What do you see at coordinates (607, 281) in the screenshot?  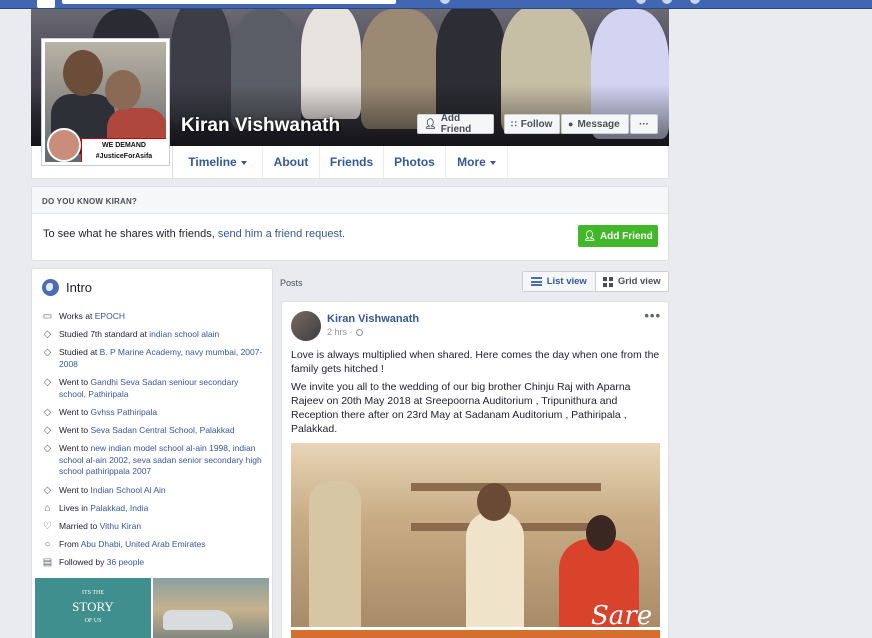 I see `grid-icon` at bounding box center [607, 281].